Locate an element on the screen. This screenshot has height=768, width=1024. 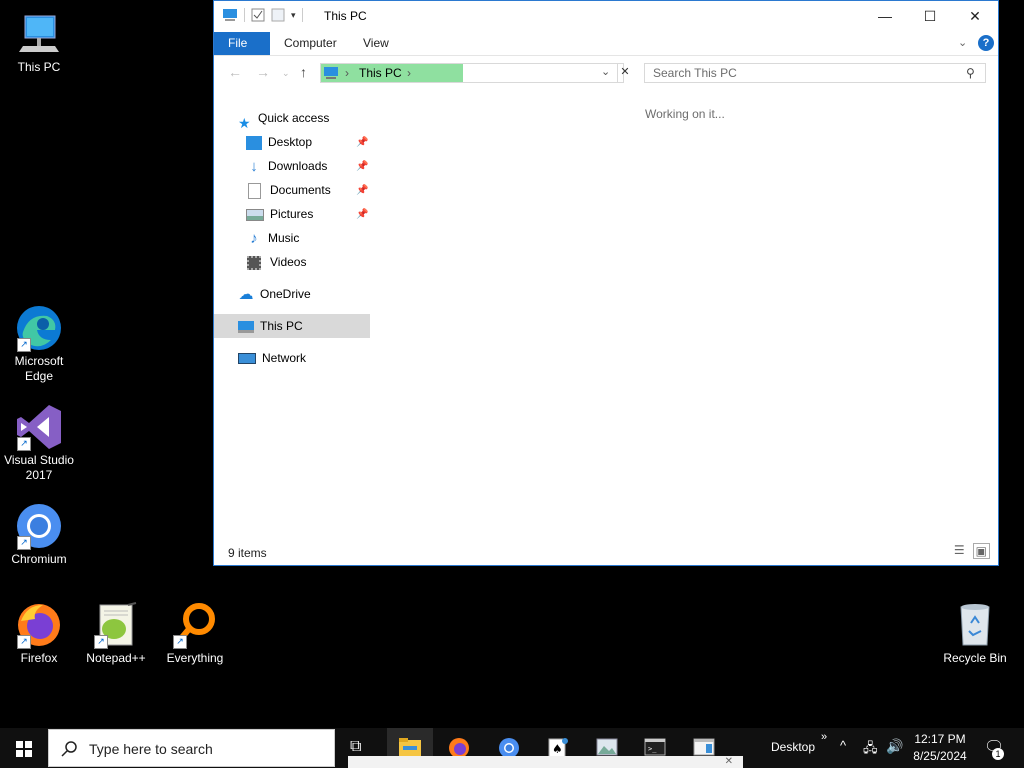
nav-item-quick-access: ★ Quick access is located at coordinates (283, 119).